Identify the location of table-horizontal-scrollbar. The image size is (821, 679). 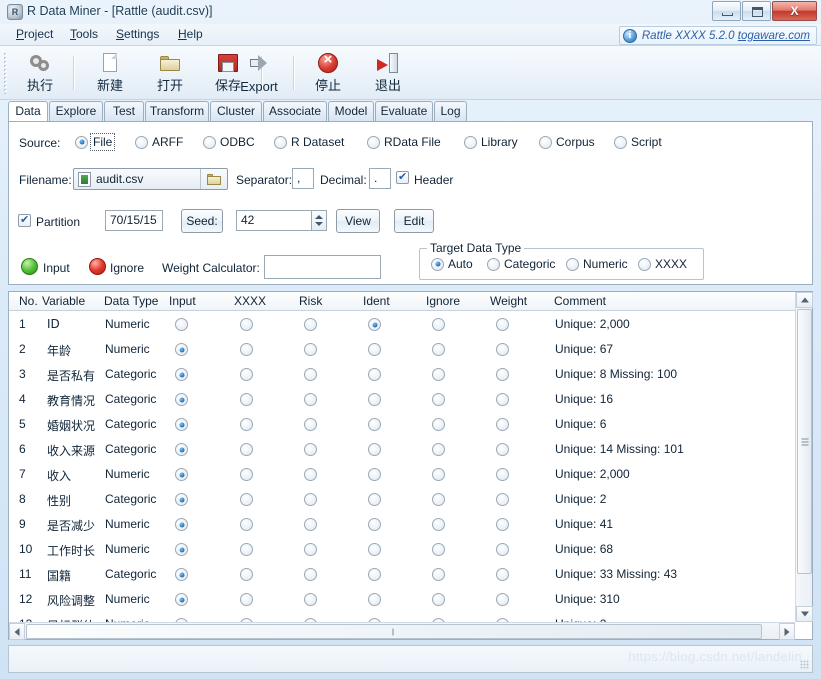
(402, 631).